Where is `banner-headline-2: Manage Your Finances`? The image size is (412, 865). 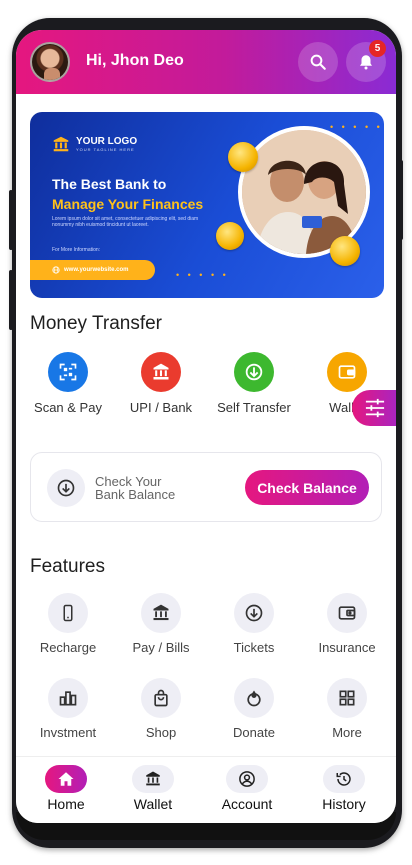 banner-headline-2: Manage Your Finances is located at coordinates (128, 204).